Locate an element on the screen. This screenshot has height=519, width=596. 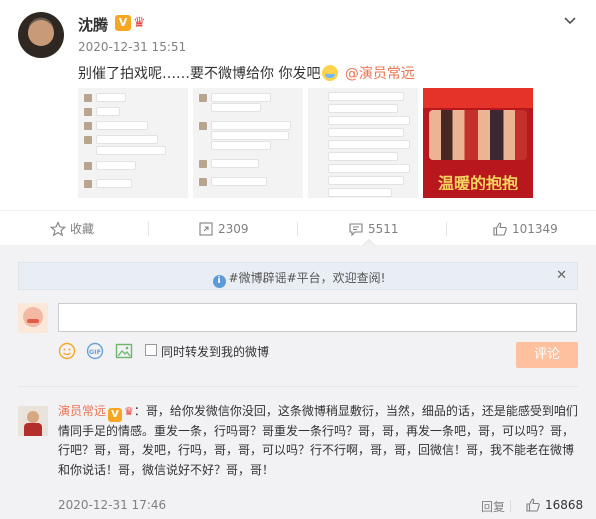
mention-link: @演员常远 is located at coordinates (380, 74).